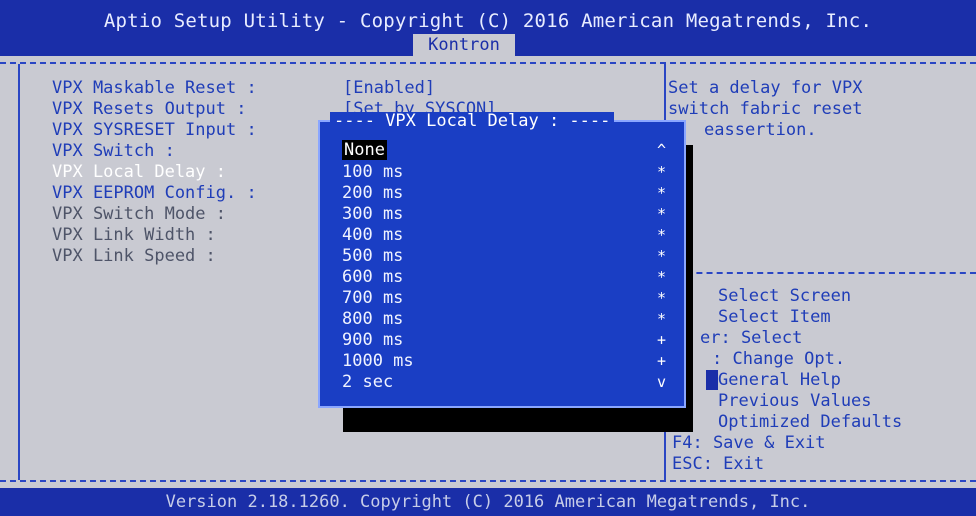 Image resolution: width=976 pixels, height=516 pixels. Describe the element at coordinates (149, 109) in the screenshot. I see `setting-vpx-resets-output: VPX Resets Output :` at that location.